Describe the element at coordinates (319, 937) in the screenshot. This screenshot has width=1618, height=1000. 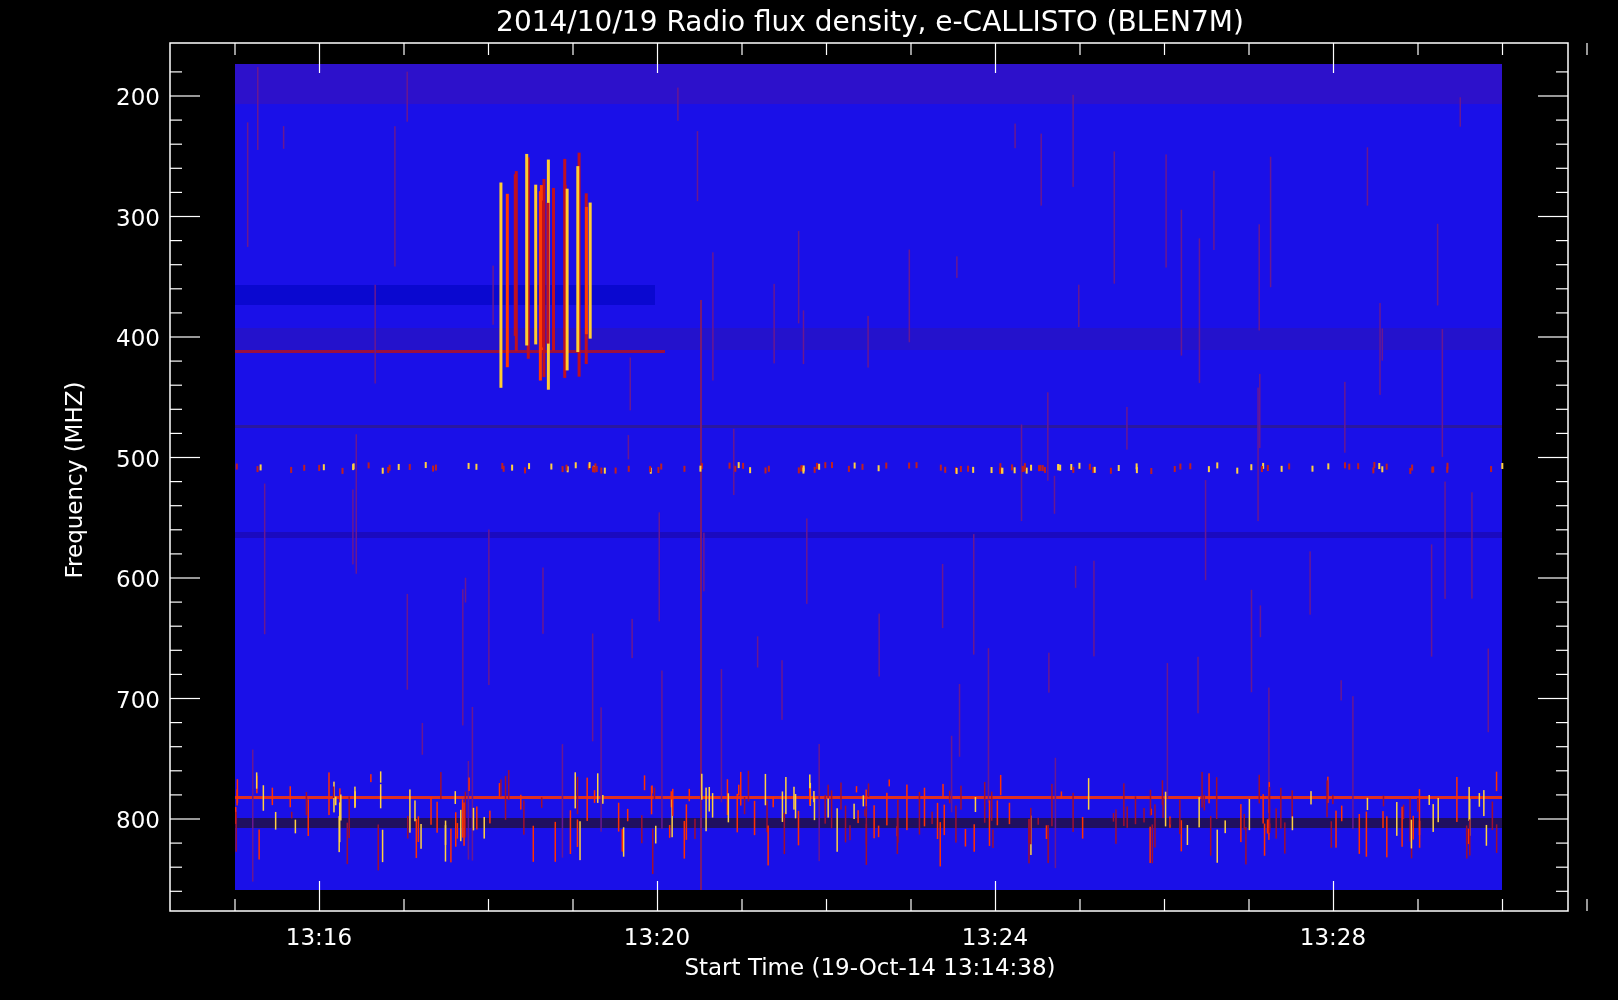
I see `x-tick-label: 13:16` at that location.